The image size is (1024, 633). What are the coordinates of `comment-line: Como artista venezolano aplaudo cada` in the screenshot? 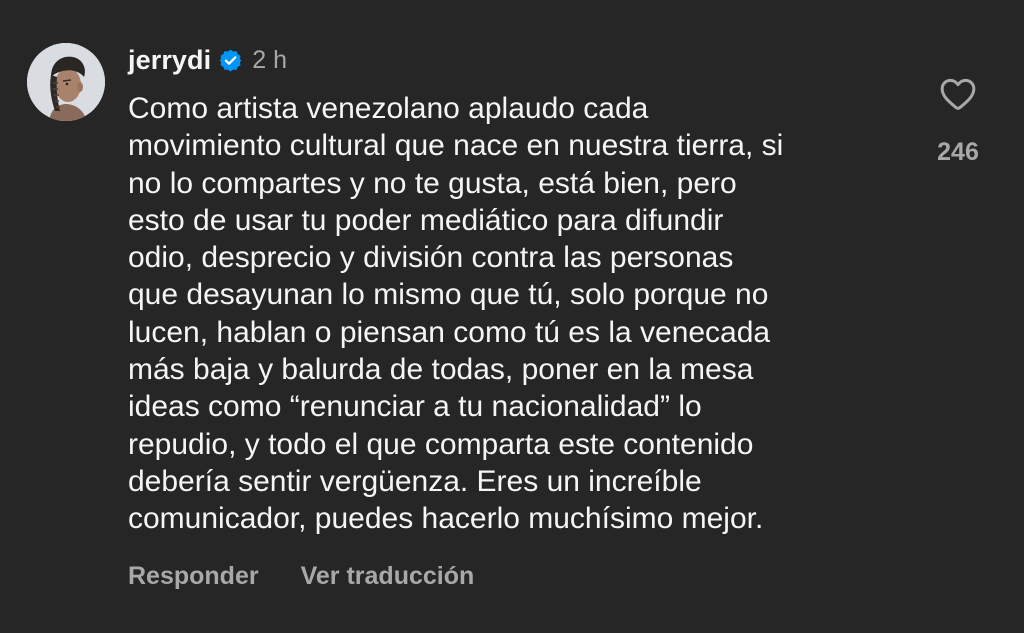 It's located at (388, 108).